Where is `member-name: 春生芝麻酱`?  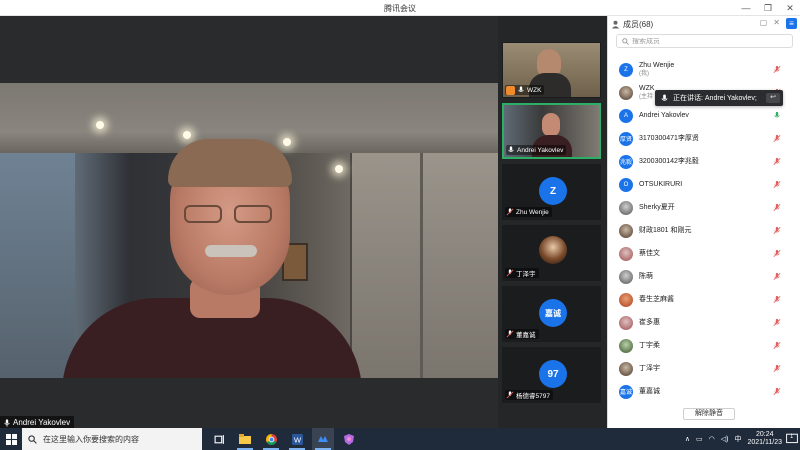
member-name: 春生芝麻酱 is located at coordinates (656, 299).